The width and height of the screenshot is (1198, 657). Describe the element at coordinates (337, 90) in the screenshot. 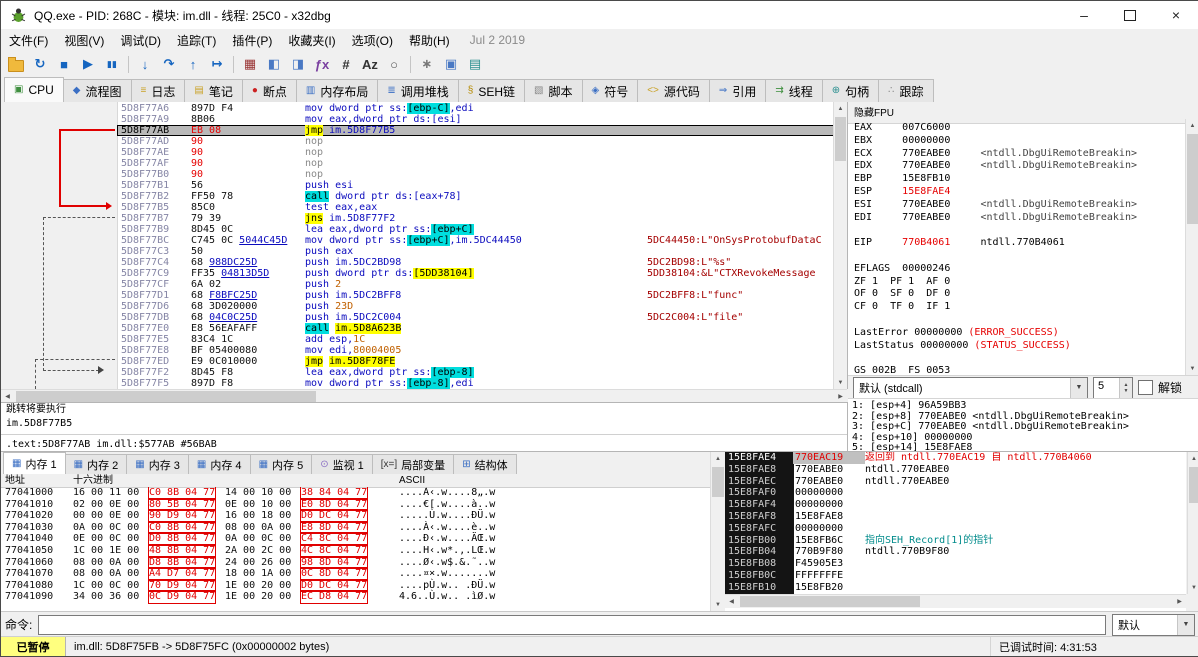

I see `tab-memory-map: ▥ 内存布局` at that location.